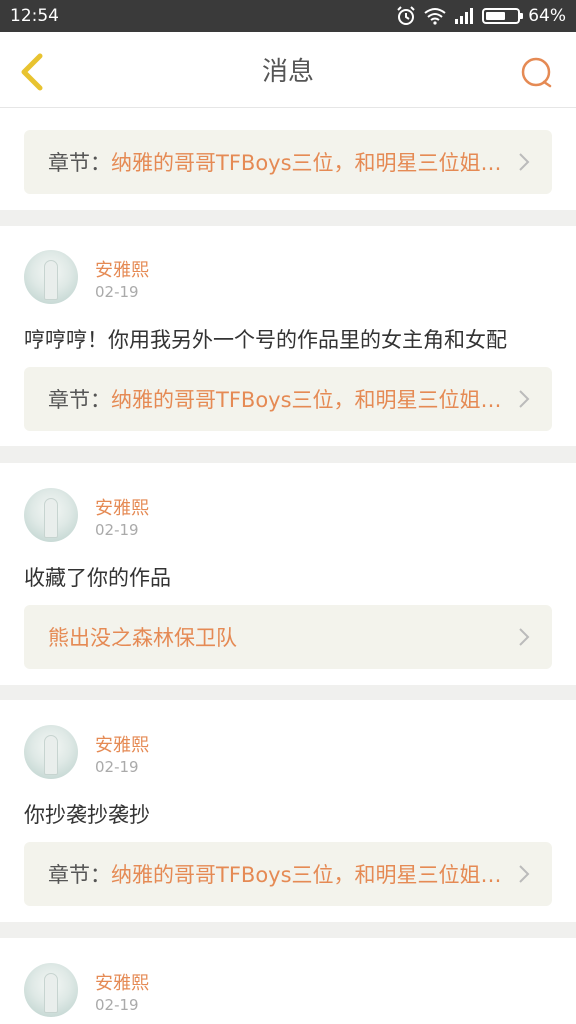 The height and width of the screenshot is (1024, 576). What do you see at coordinates (481, 16) in the screenshot?
I see `status-icons: 64%` at bounding box center [481, 16].